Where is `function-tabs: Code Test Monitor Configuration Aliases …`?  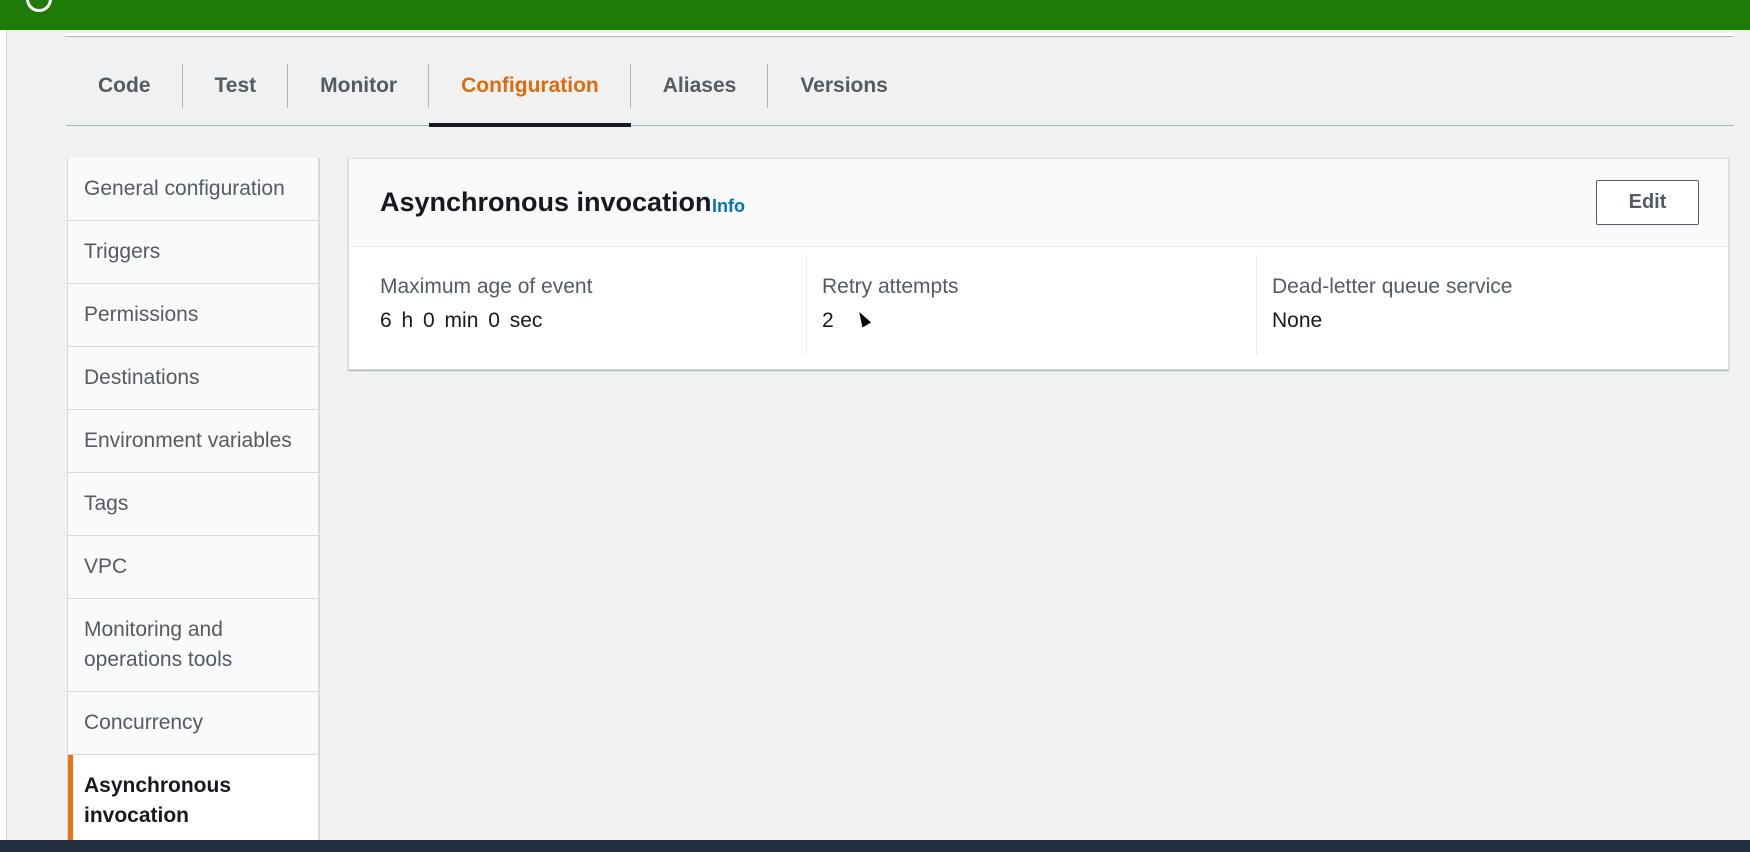 function-tabs: Code Test Monitor Configuration Aliases … is located at coordinates (900, 86).